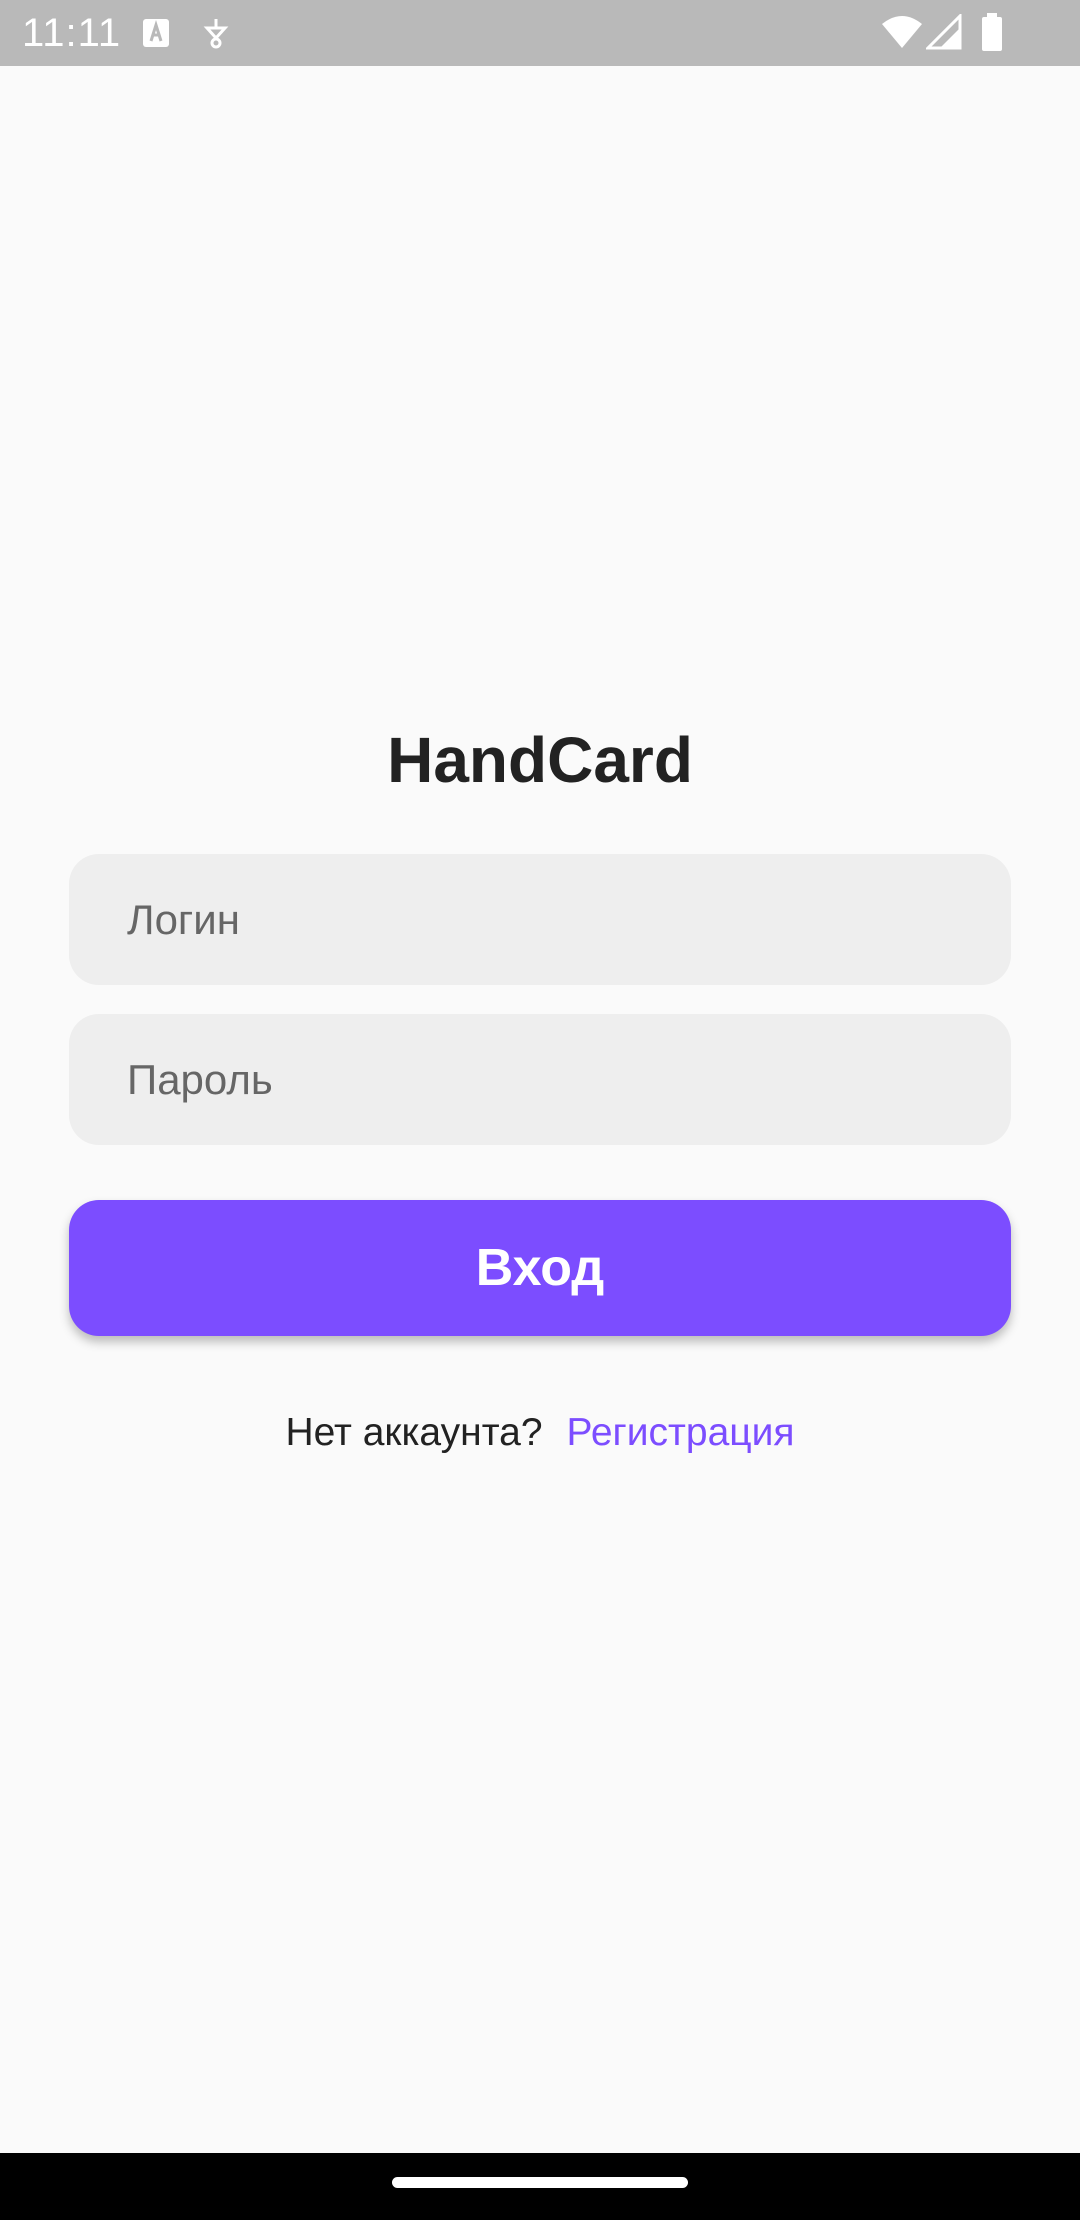 The height and width of the screenshot is (2220, 1080). I want to click on register-row: Нет аккаунта? Регистрация, so click(540, 1433).